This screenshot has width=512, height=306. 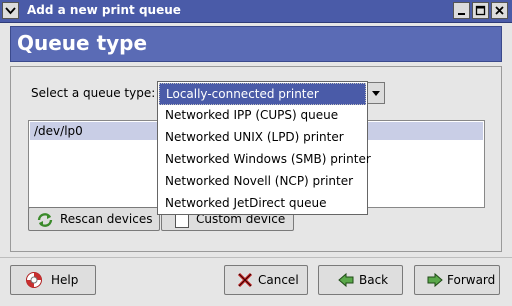 I want to click on menu-item-label: Networked Windows (SMB) printer, so click(x=268, y=159).